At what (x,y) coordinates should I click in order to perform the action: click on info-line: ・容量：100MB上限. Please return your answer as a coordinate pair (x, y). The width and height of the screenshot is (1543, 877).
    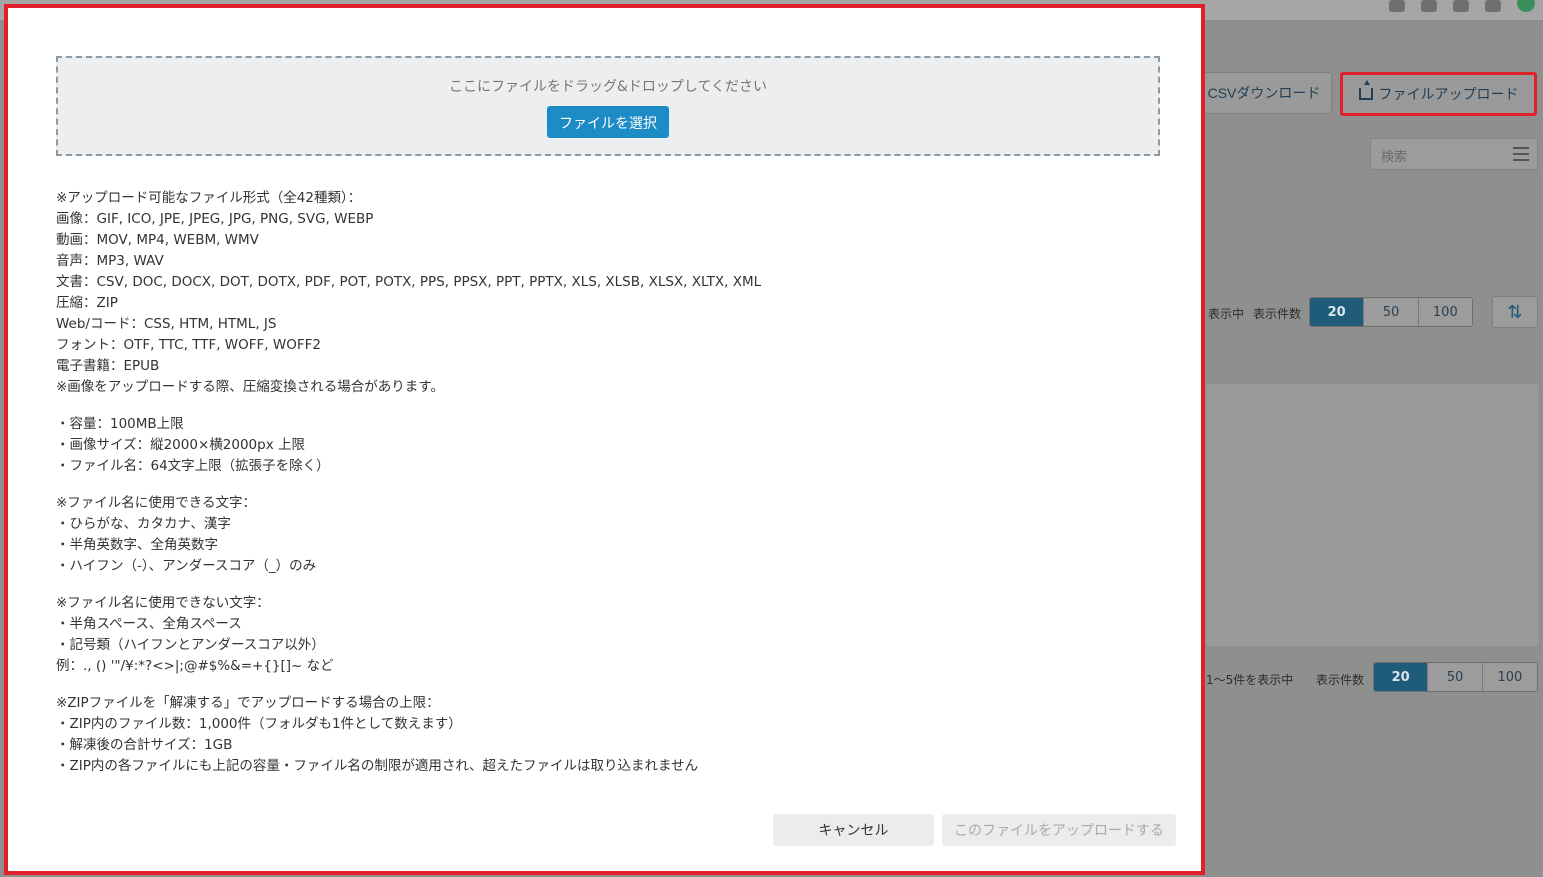
    Looking at the image, I should click on (120, 424).